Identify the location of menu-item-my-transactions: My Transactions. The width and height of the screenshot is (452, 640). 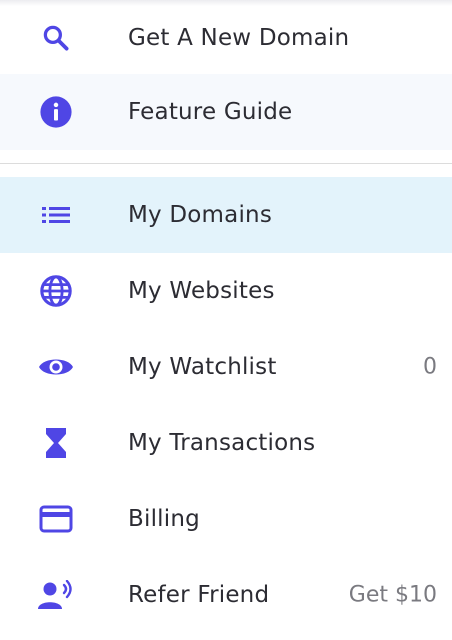
(226, 443).